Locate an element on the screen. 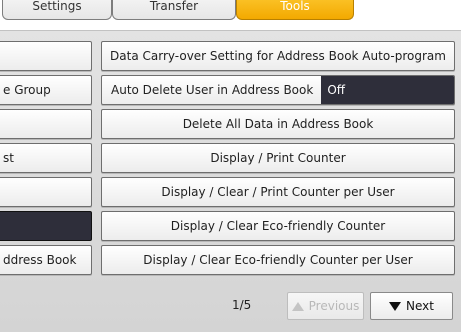 Image resolution: width=461 pixels, height=332 pixels. next-button: Next is located at coordinates (411, 306).